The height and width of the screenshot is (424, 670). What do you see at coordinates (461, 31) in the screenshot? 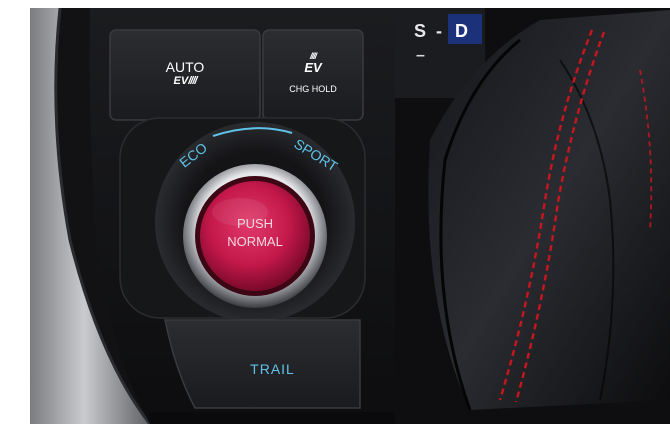
I see `gear-selected-d: D` at bounding box center [461, 31].